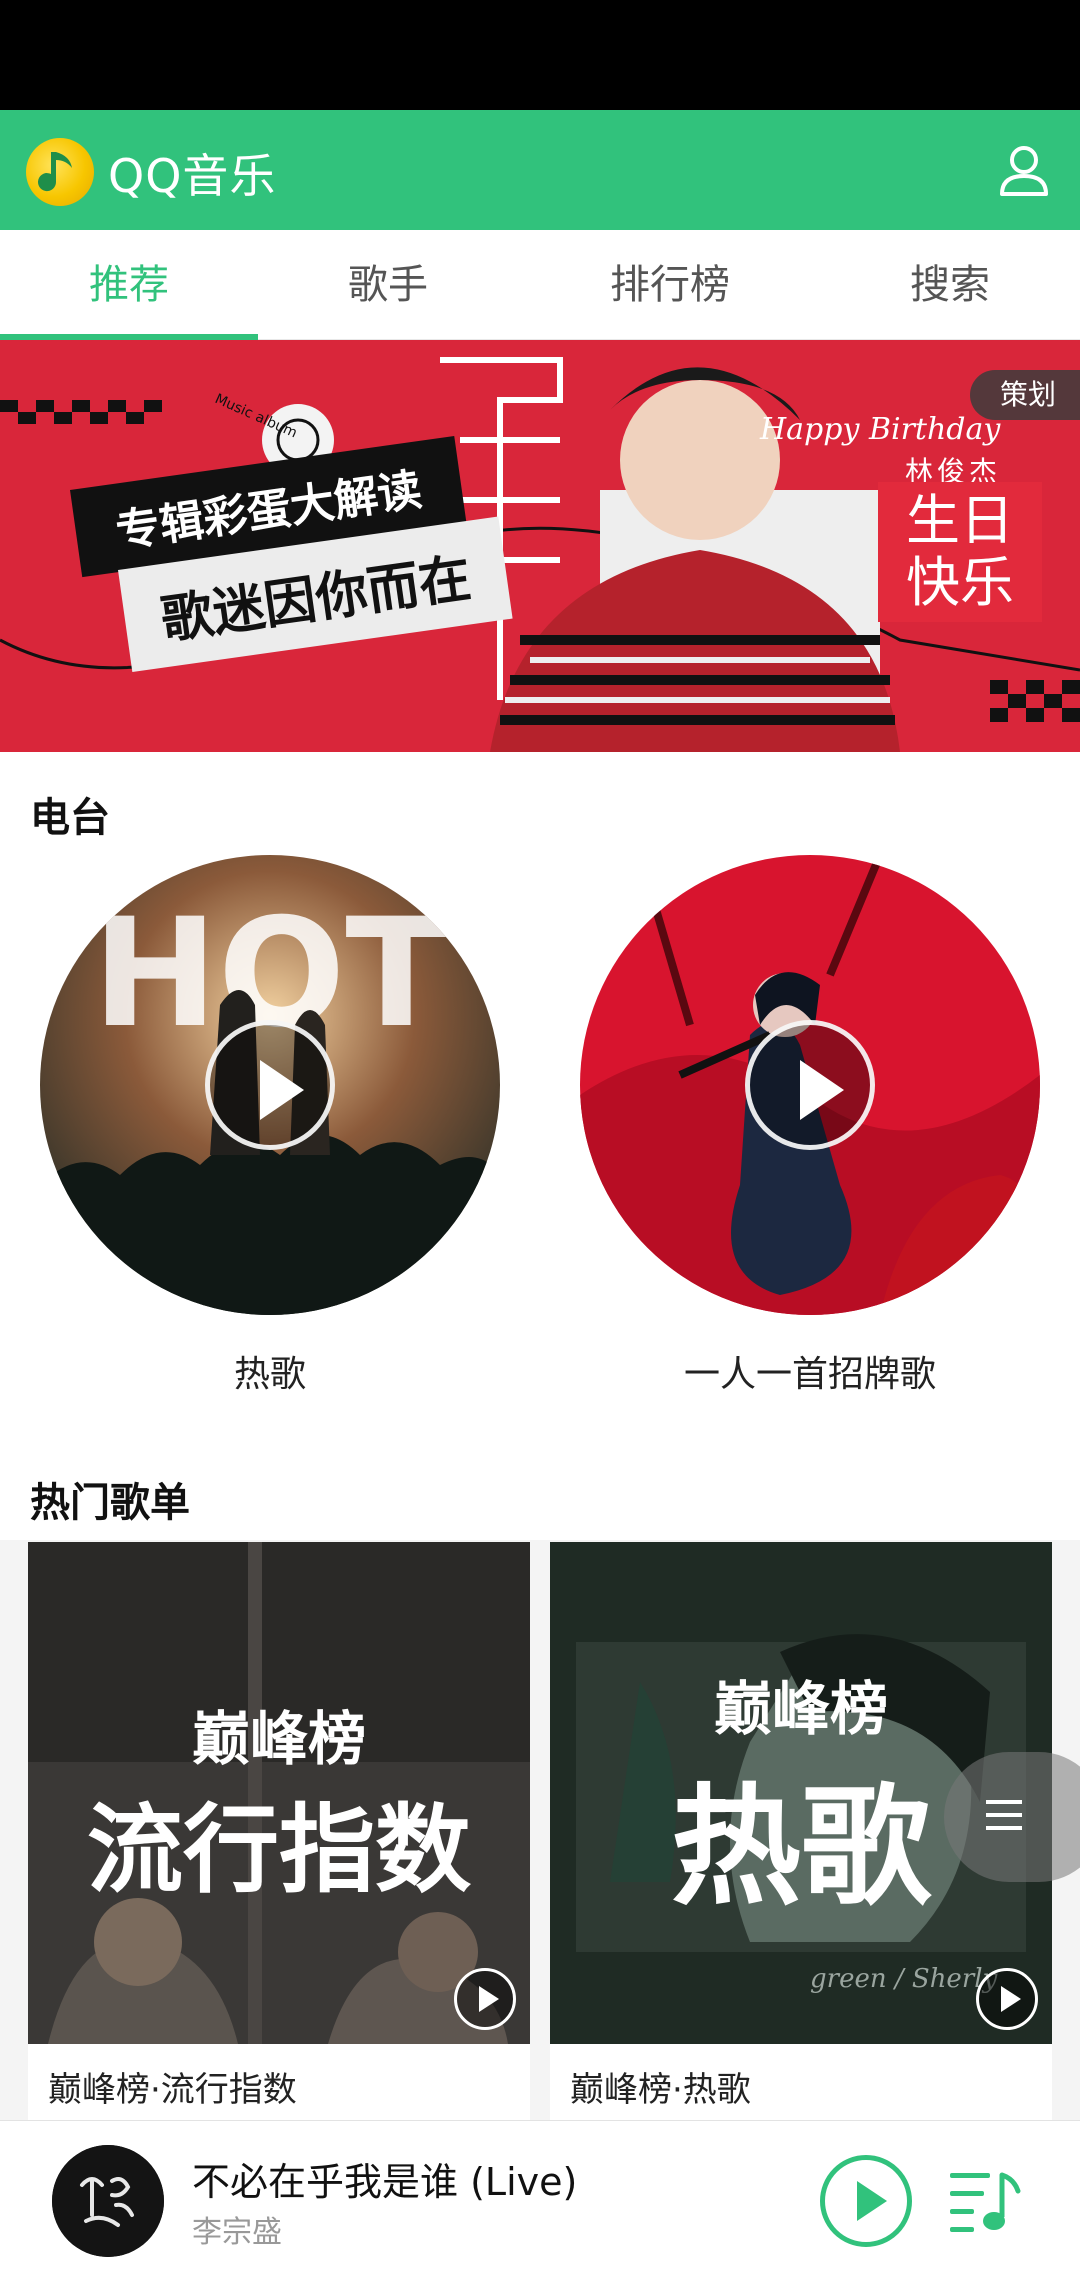  What do you see at coordinates (670, 285) in the screenshot?
I see `tab-charts: 排行榜` at bounding box center [670, 285].